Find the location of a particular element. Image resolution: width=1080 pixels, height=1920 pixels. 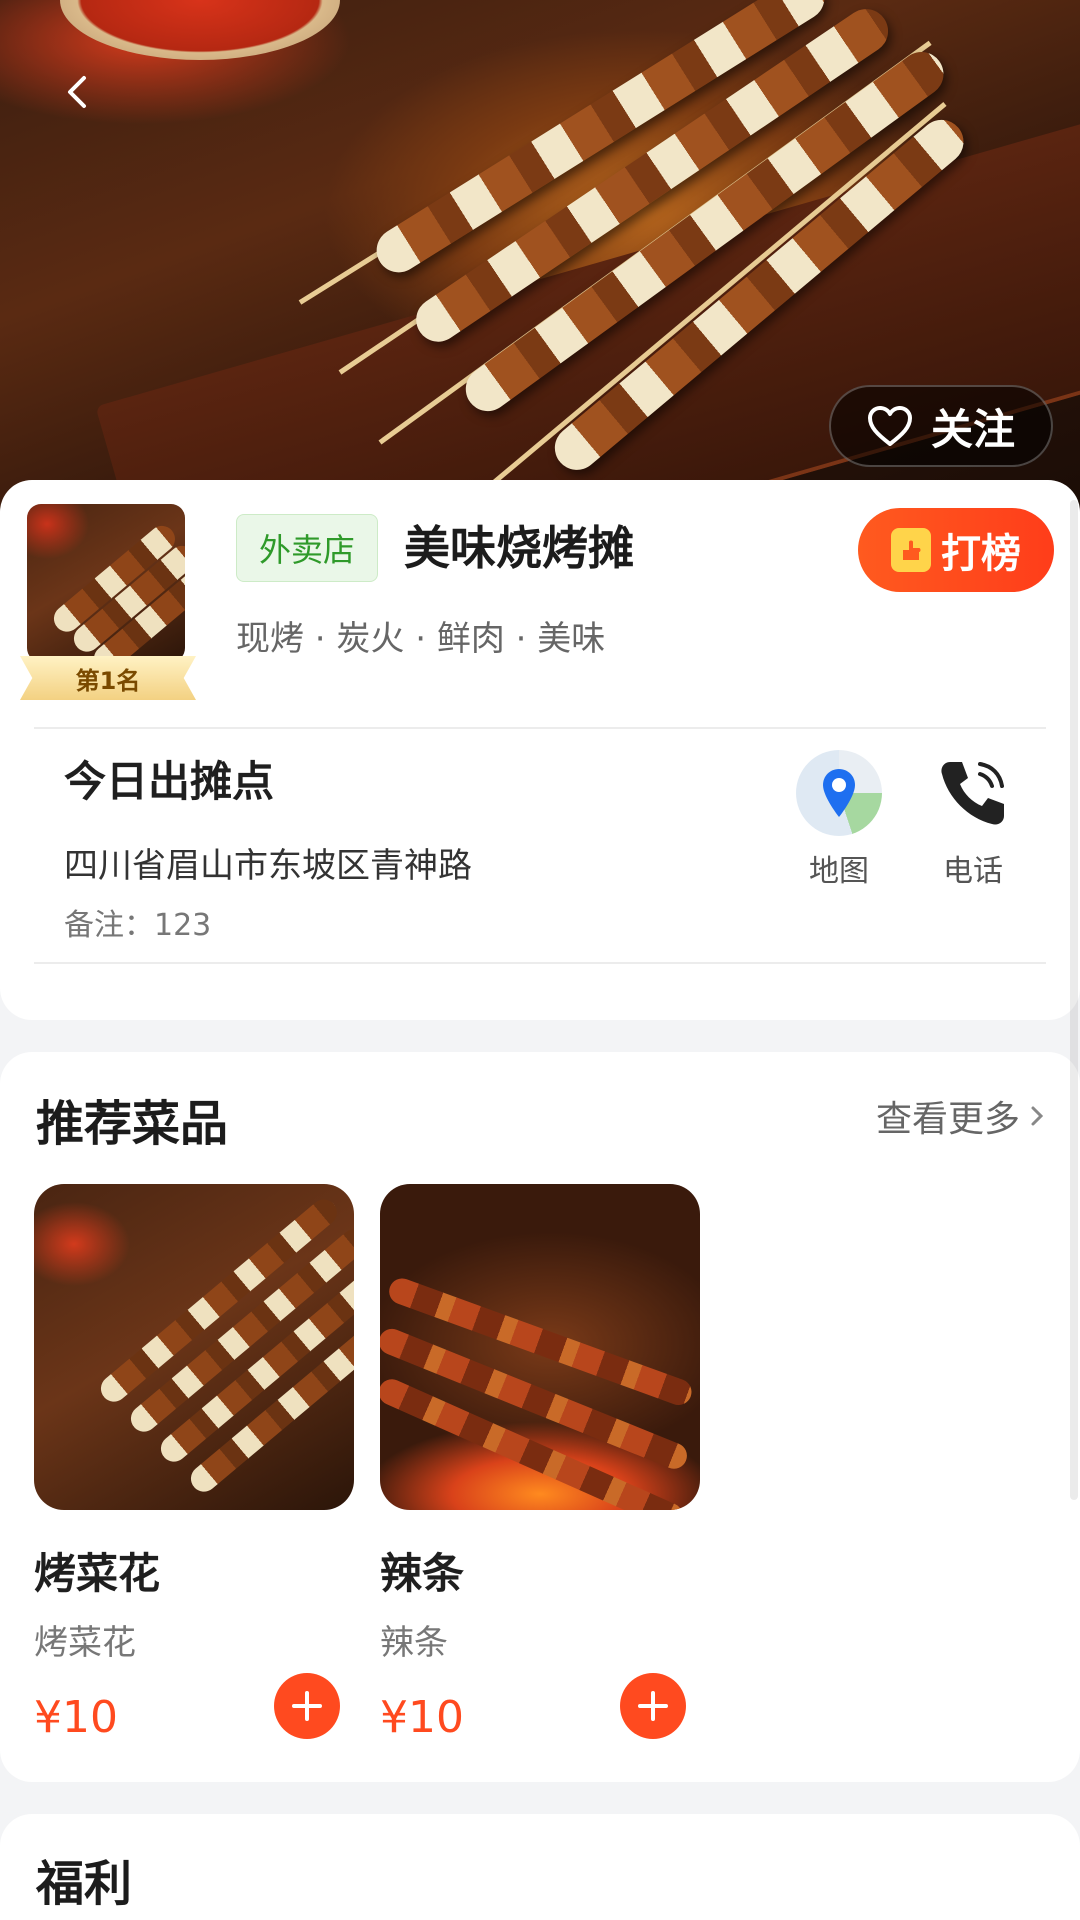

store-type-tag: 外卖店 is located at coordinates (307, 548).